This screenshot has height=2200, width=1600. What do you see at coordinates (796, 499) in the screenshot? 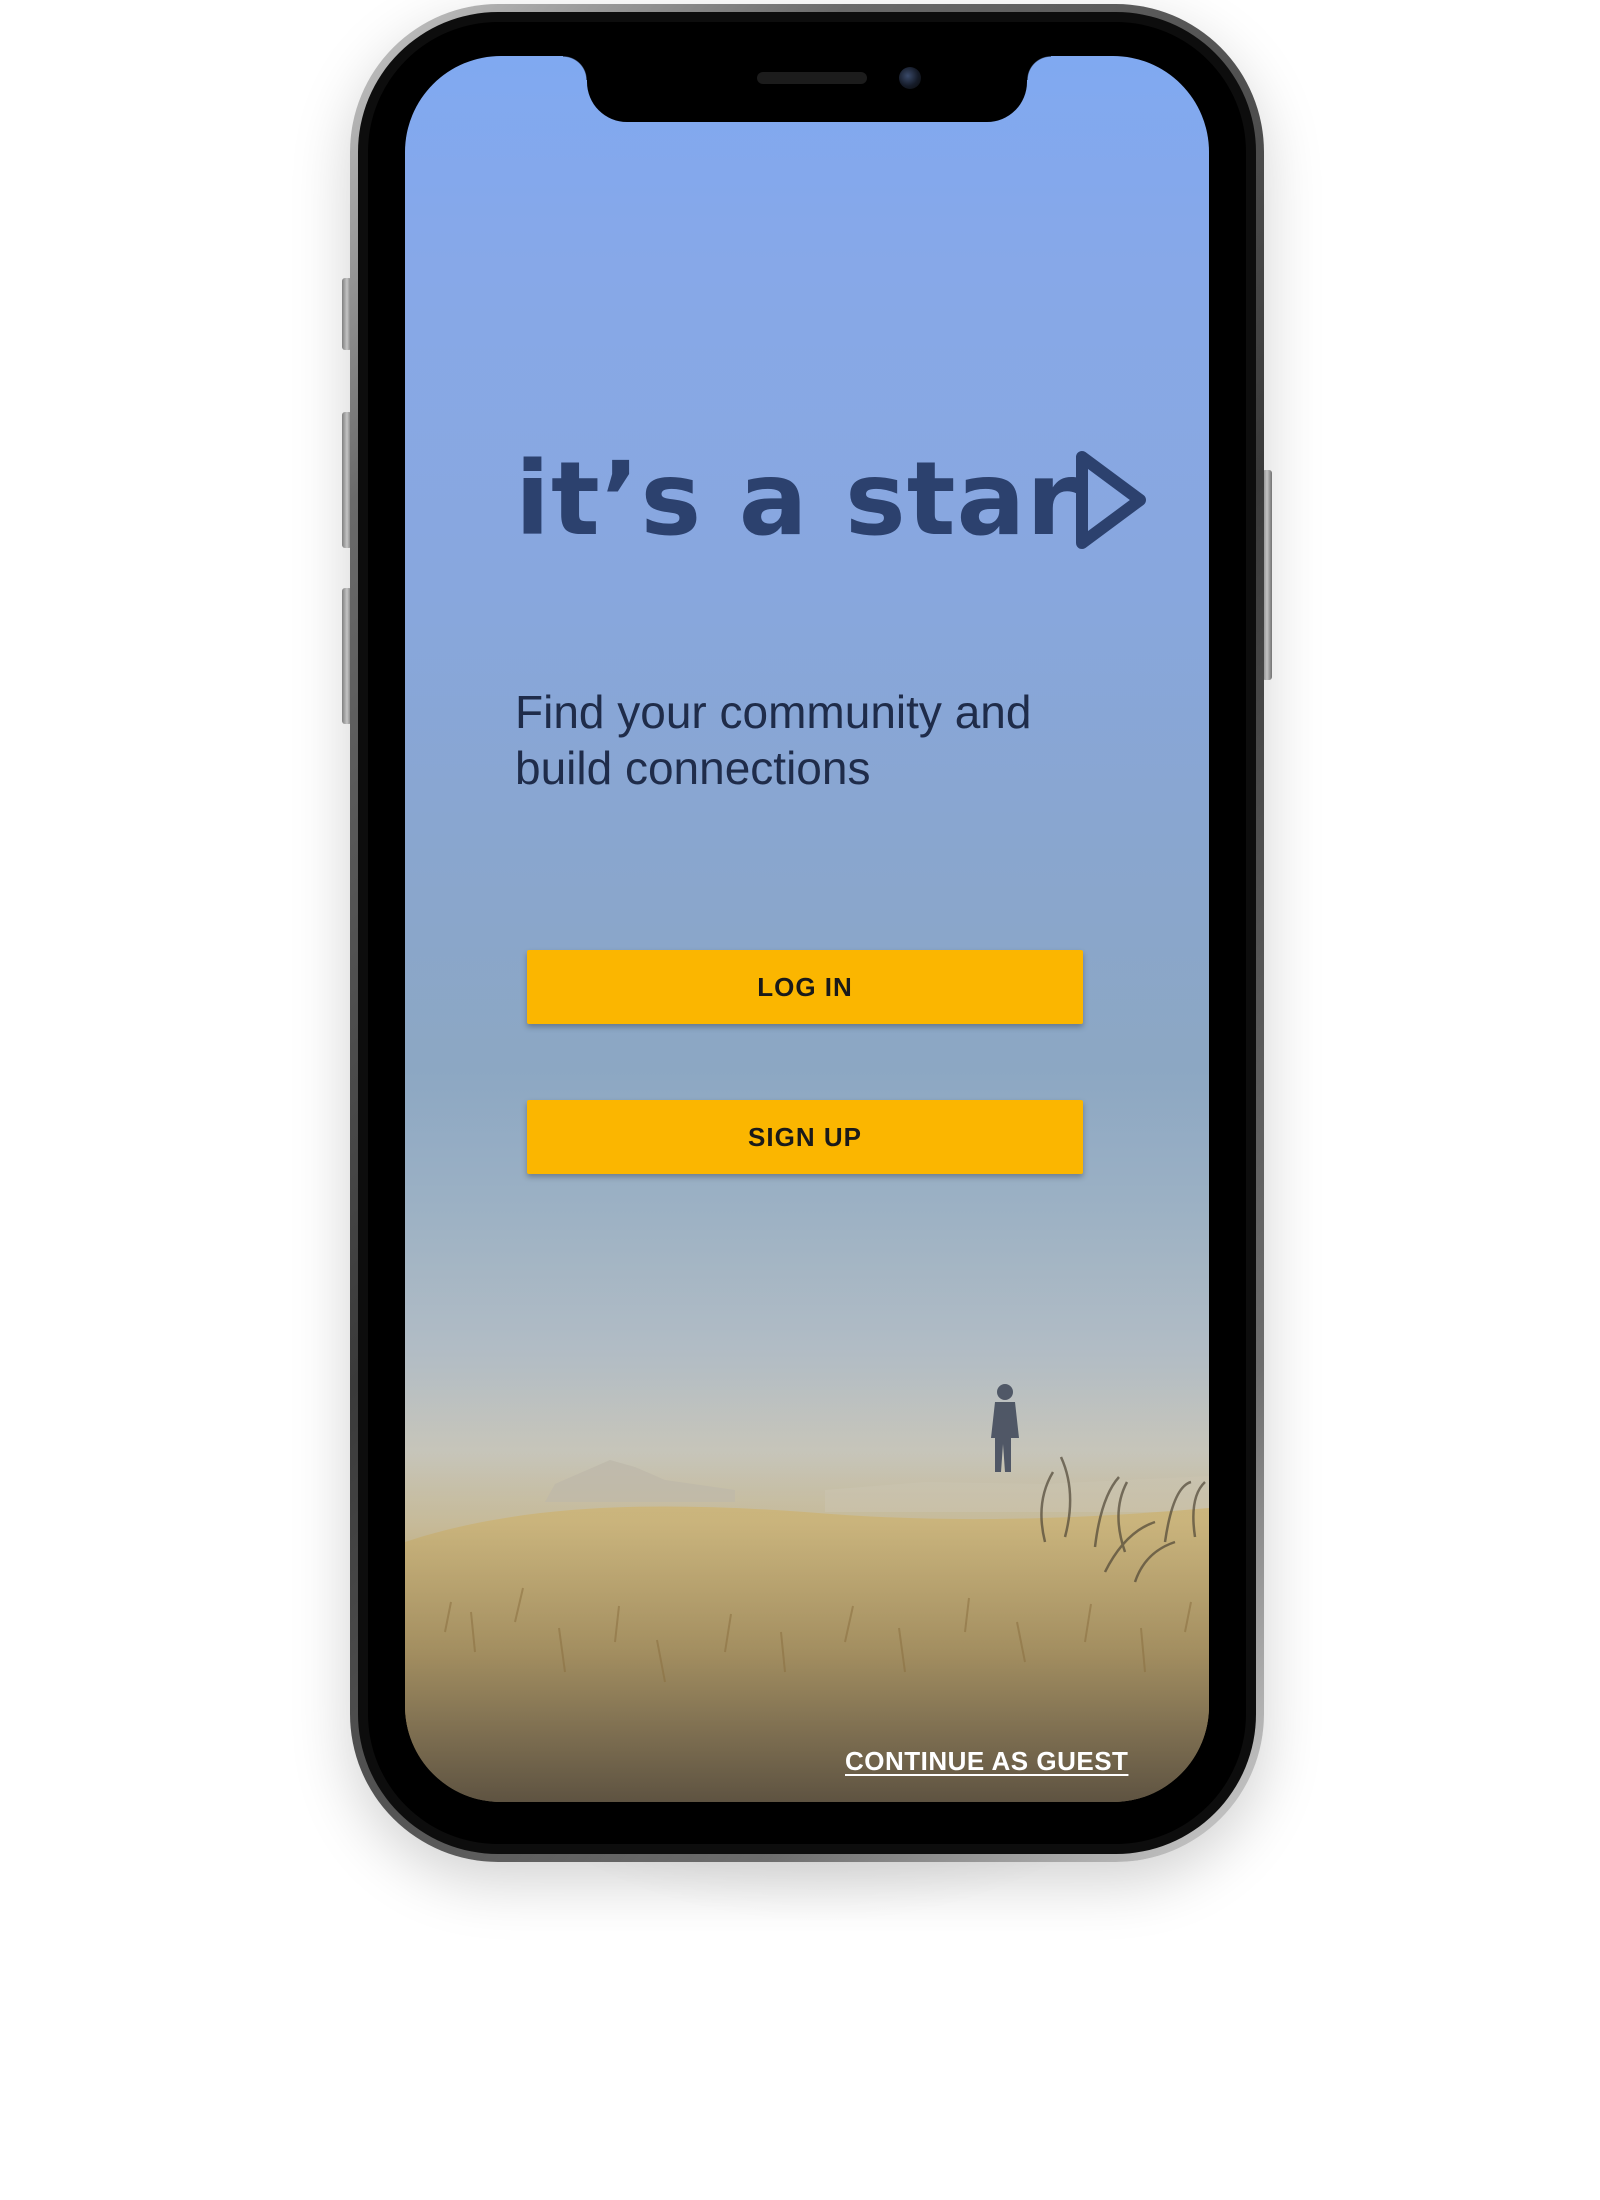
I see `logo-wordmark: it’s a star` at bounding box center [796, 499].